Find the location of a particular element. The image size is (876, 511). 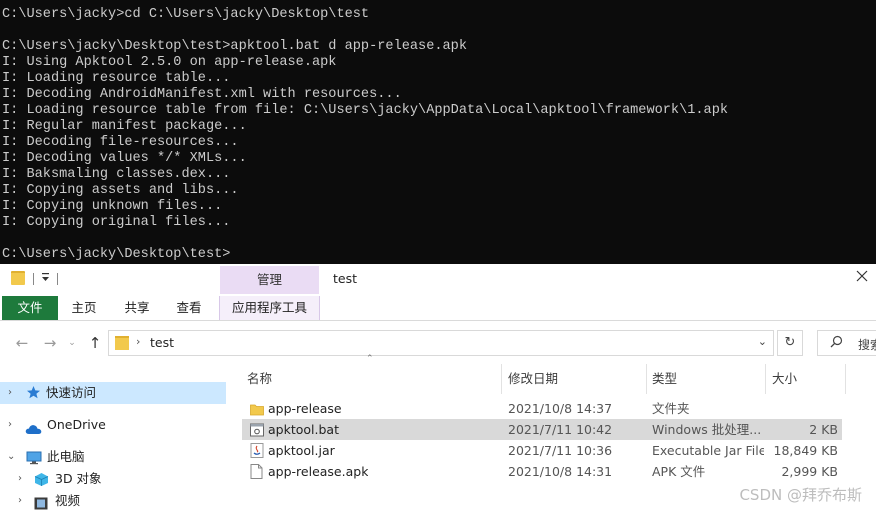

film-icon is located at coordinates (41, 502).